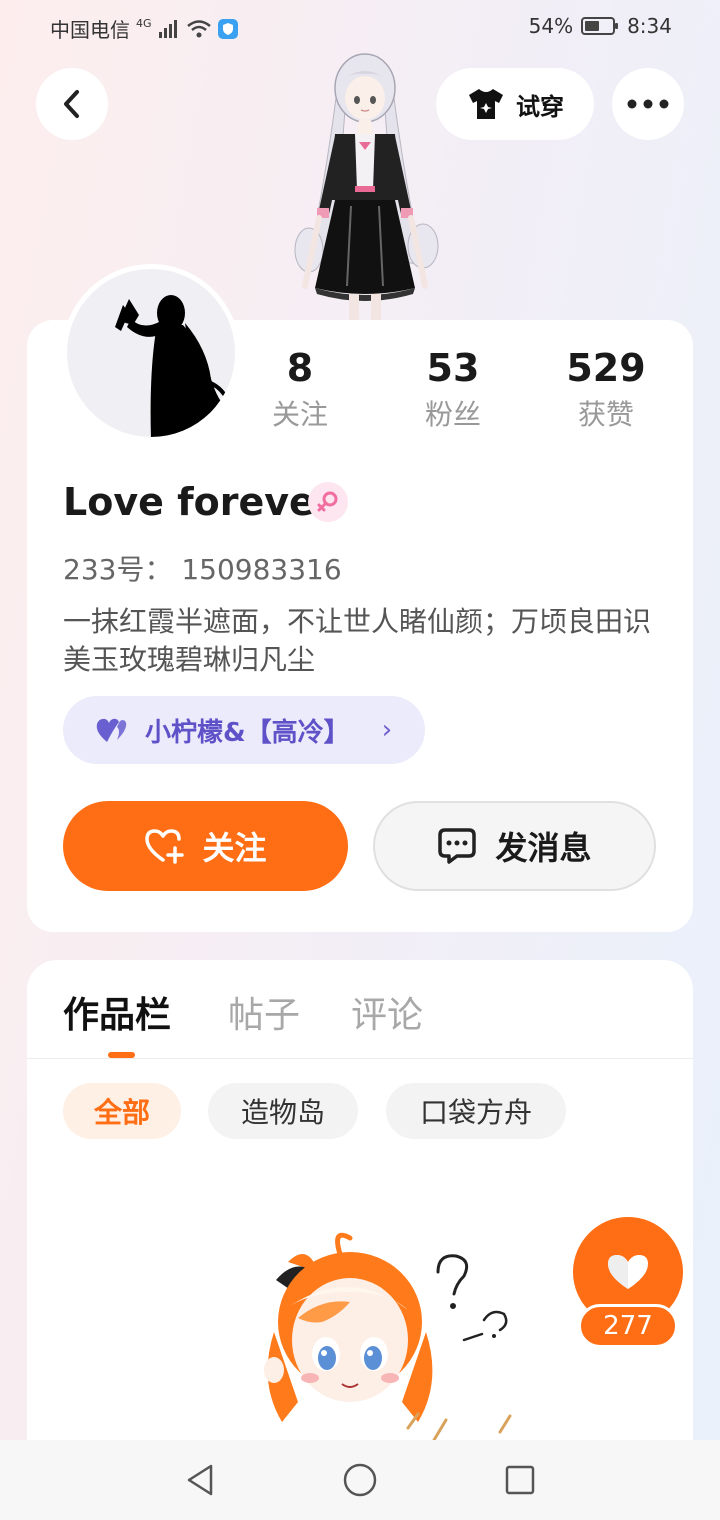 The height and width of the screenshot is (1520, 720). I want to click on triangle-back-icon, so click(200, 1480).